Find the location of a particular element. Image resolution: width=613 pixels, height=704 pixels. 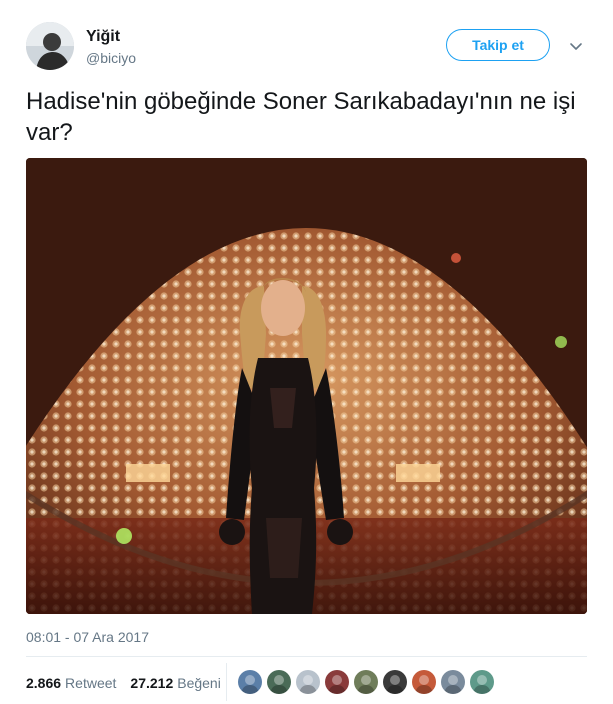

retweet-count: 2.866 is located at coordinates (44, 683).